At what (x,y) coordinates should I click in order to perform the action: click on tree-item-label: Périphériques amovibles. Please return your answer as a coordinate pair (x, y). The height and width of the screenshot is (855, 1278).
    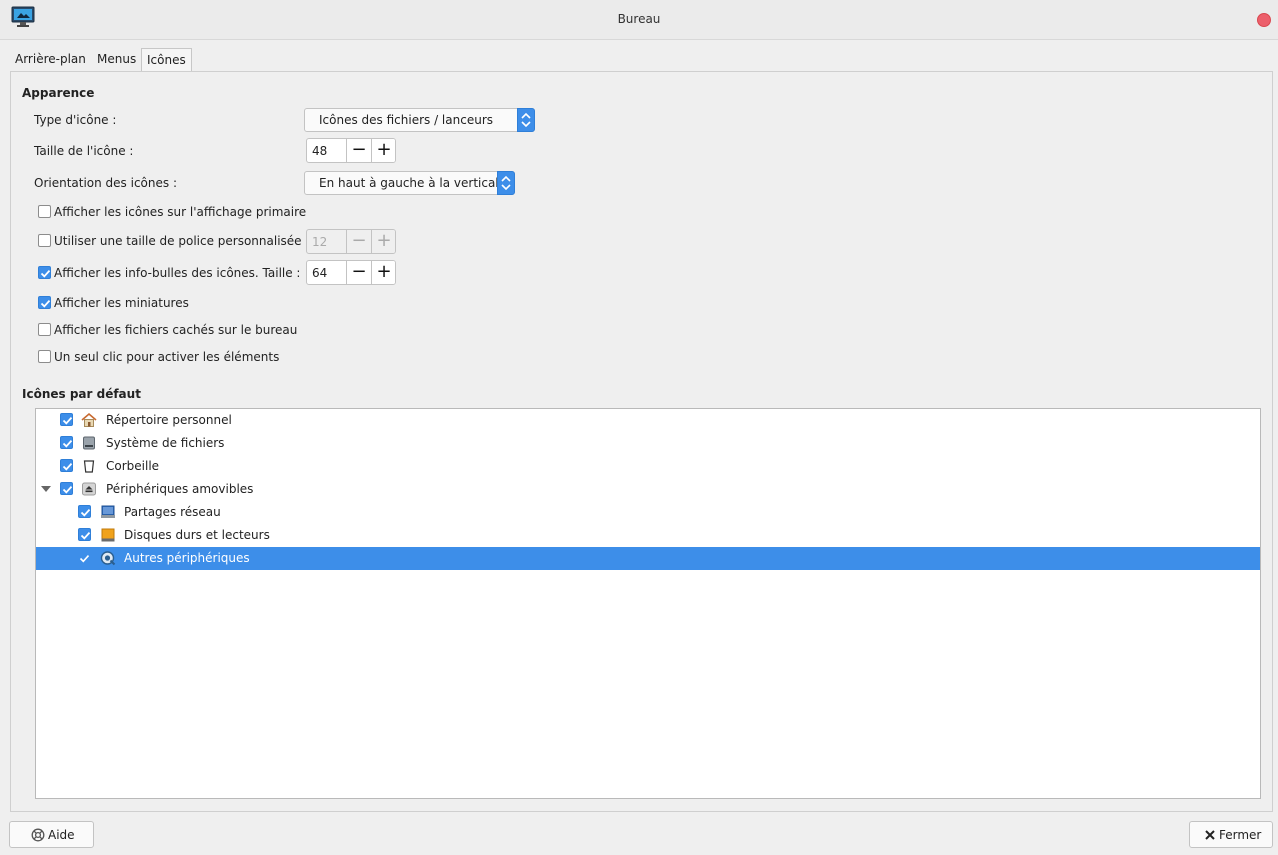
    Looking at the image, I should click on (180, 489).